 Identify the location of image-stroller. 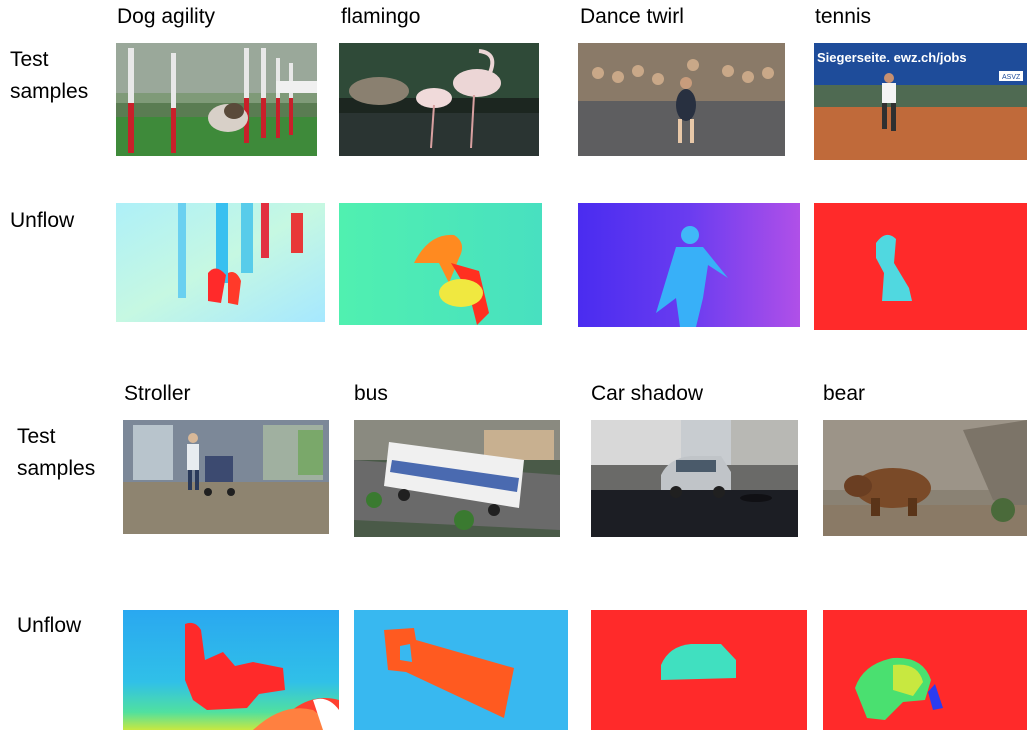
(226, 477).